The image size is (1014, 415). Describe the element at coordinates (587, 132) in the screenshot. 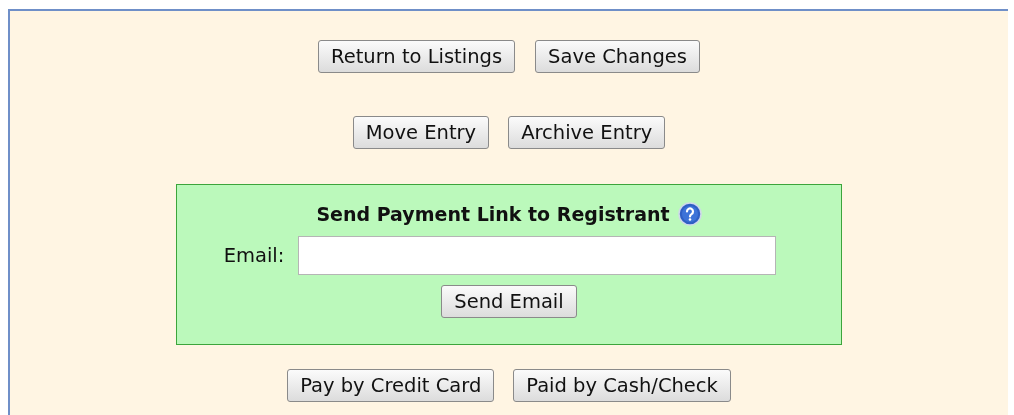

I see `action-button: Archive Entry` at that location.